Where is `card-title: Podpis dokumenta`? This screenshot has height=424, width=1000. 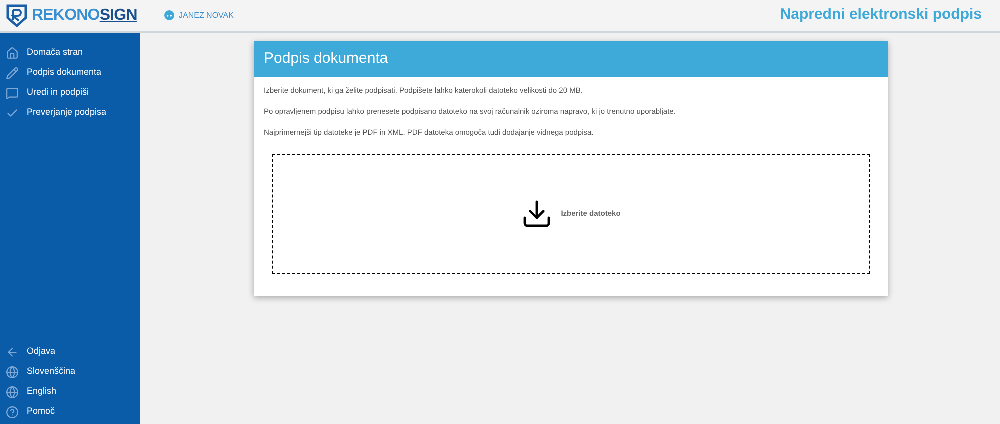 card-title: Podpis dokumenta is located at coordinates (326, 58).